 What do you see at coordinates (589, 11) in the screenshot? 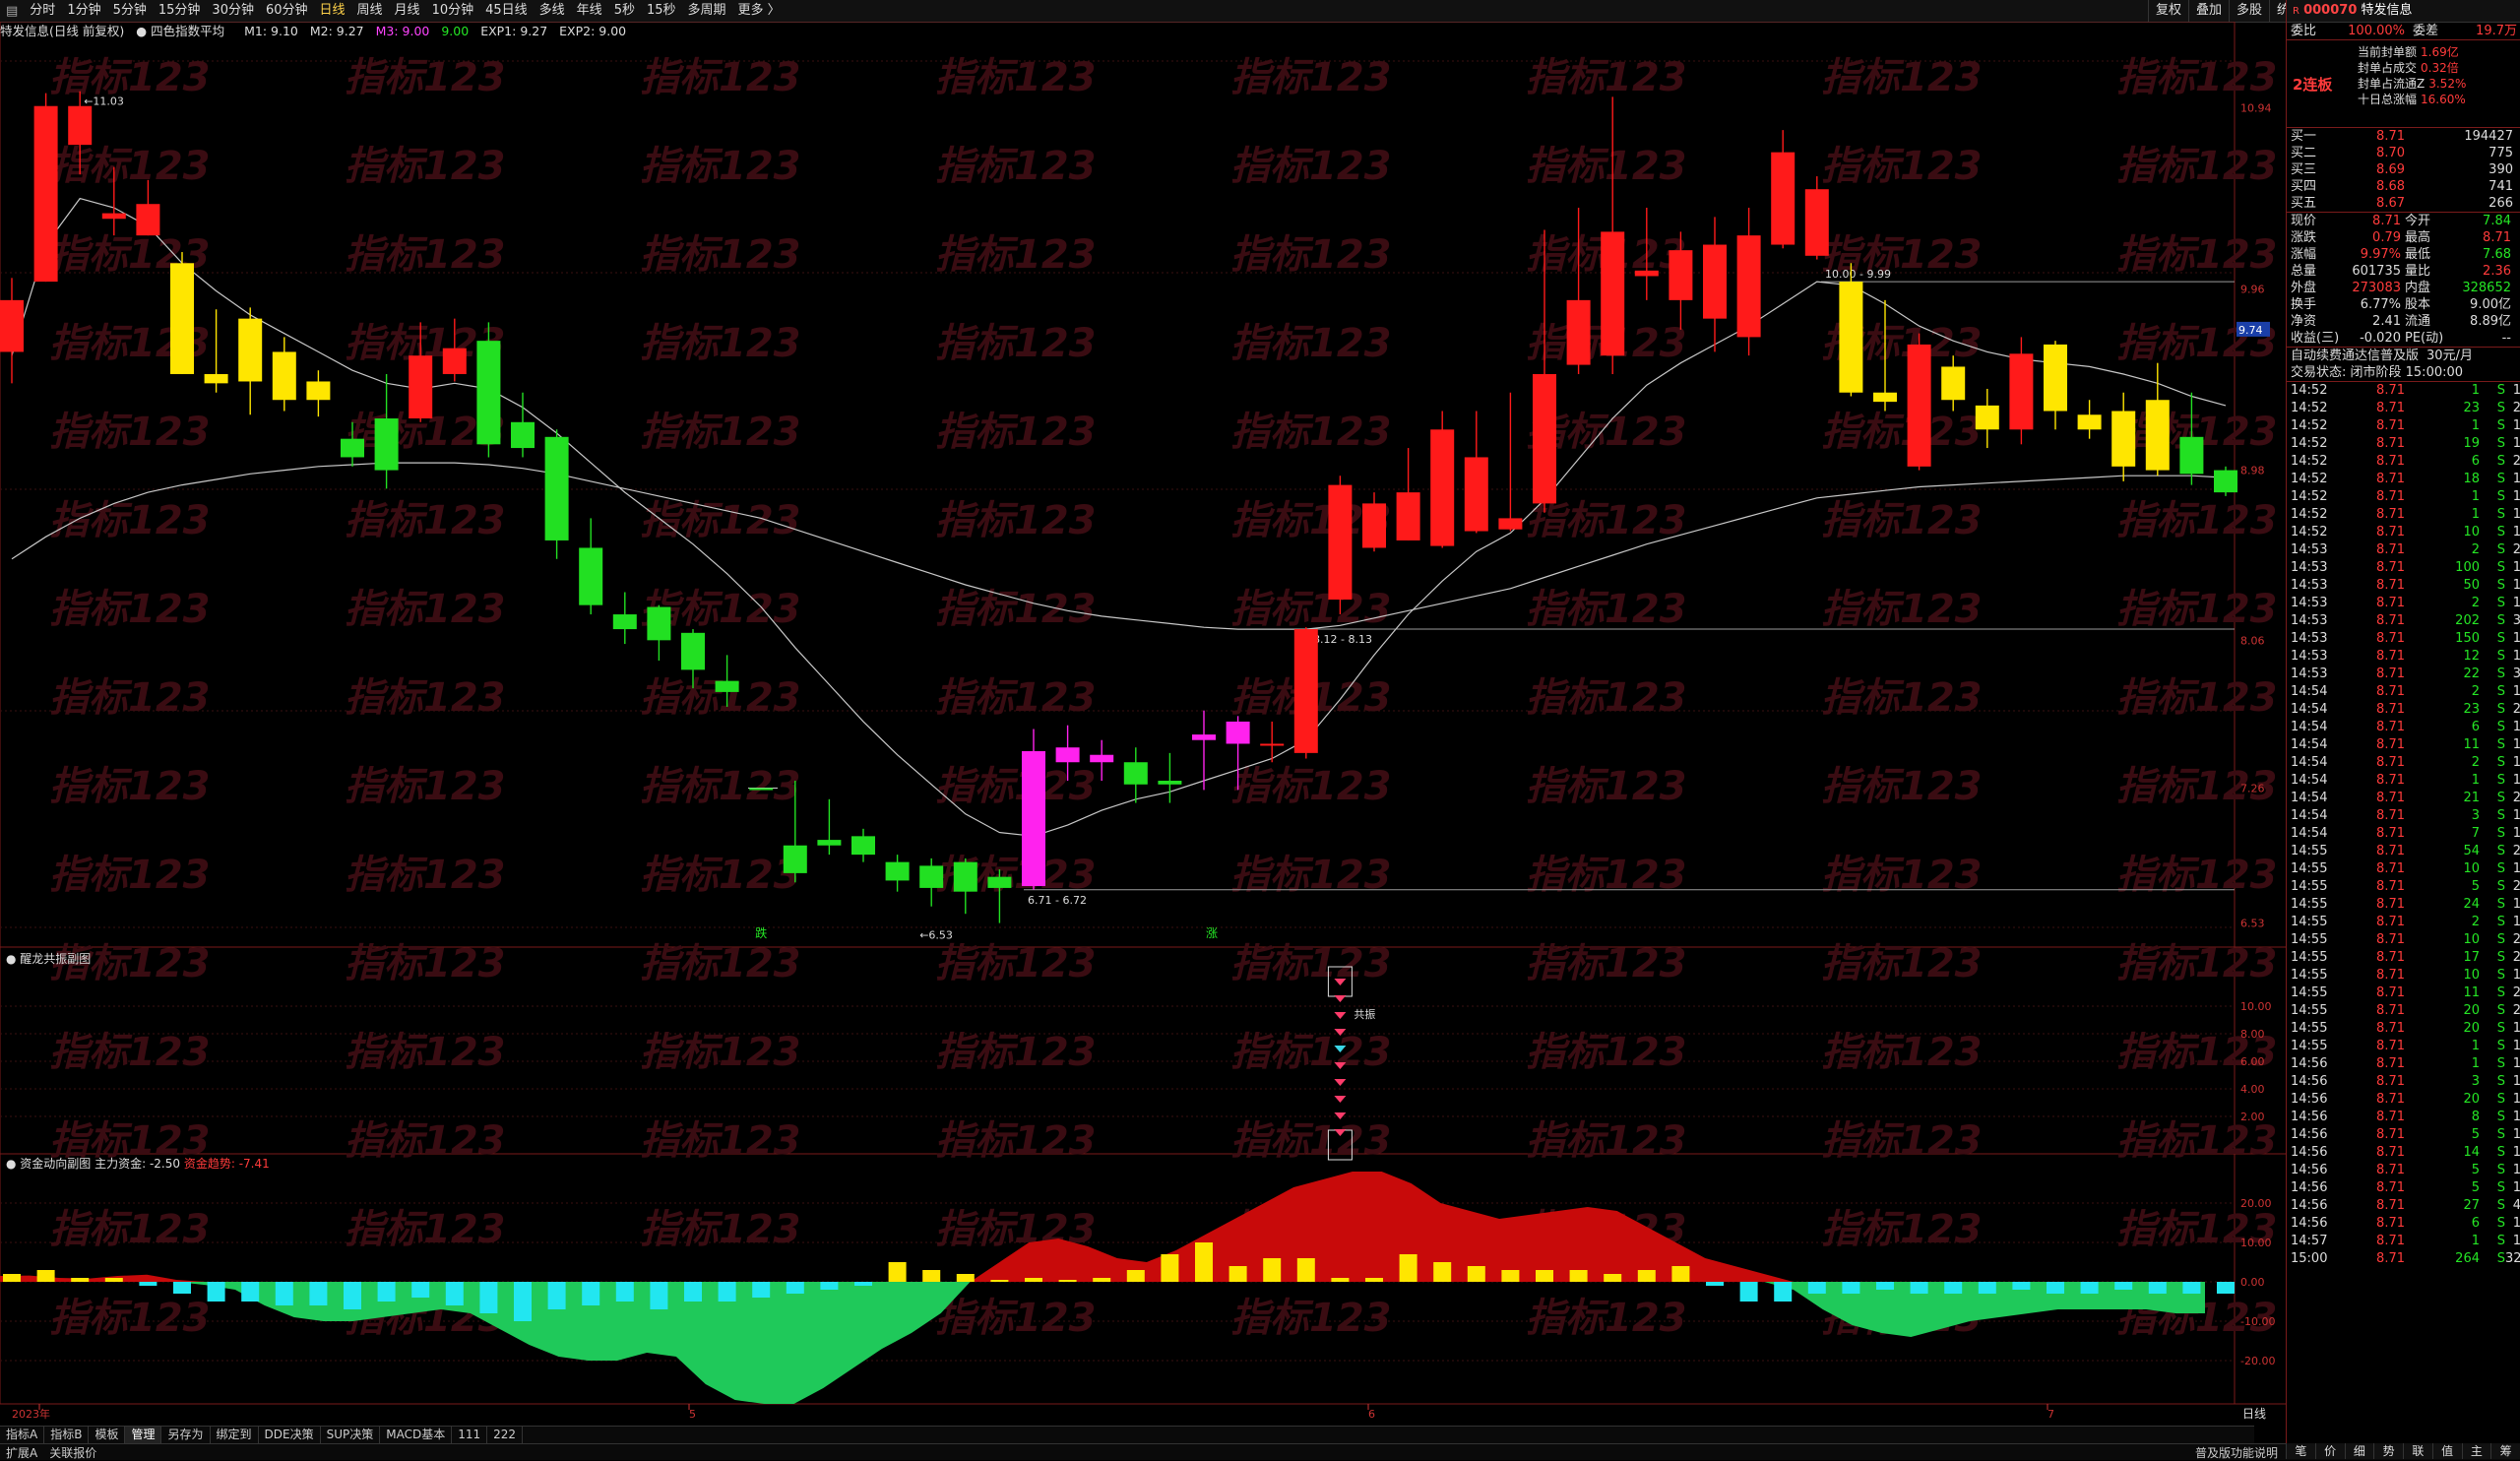
I see `timeframe-tab: 年线` at bounding box center [589, 11].